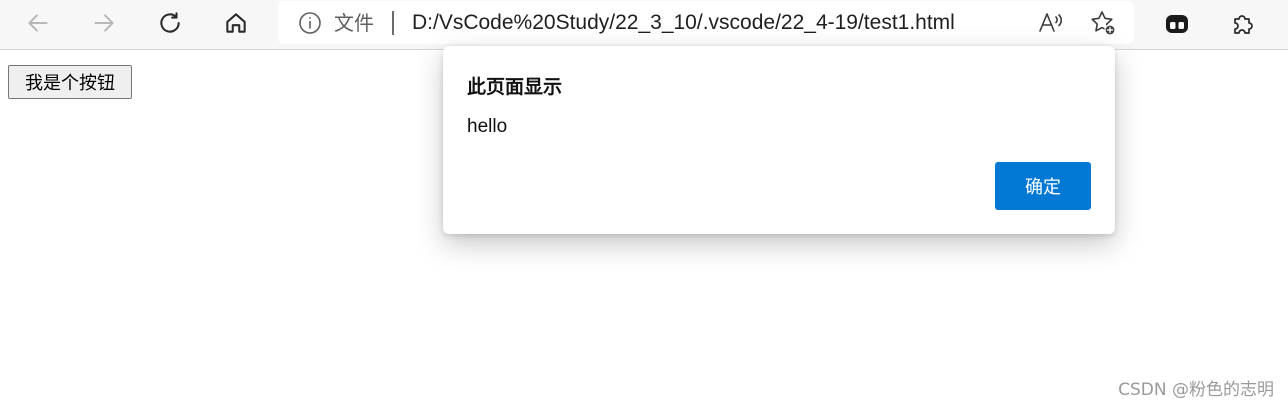 The height and width of the screenshot is (408, 1288). I want to click on home-icon, so click(236, 23).